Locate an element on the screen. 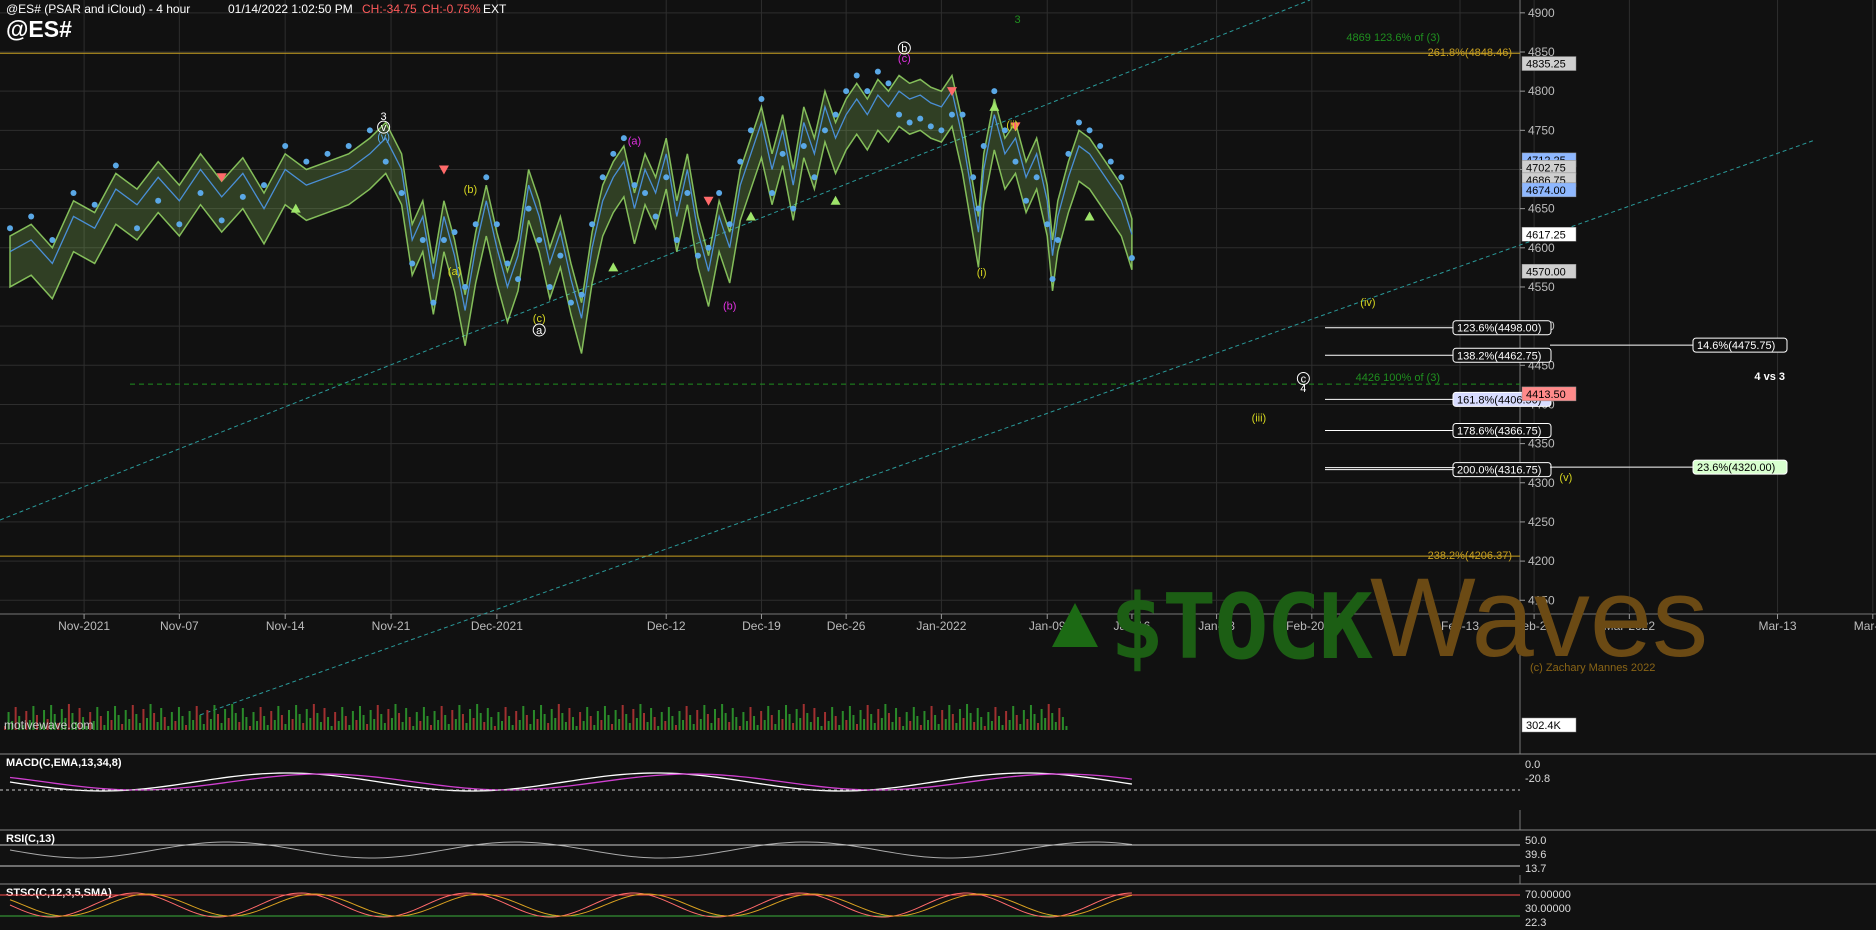 This screenshot has width=1876, height=930. change-value: CH:-34.75 is located at coordinates (389, 9).